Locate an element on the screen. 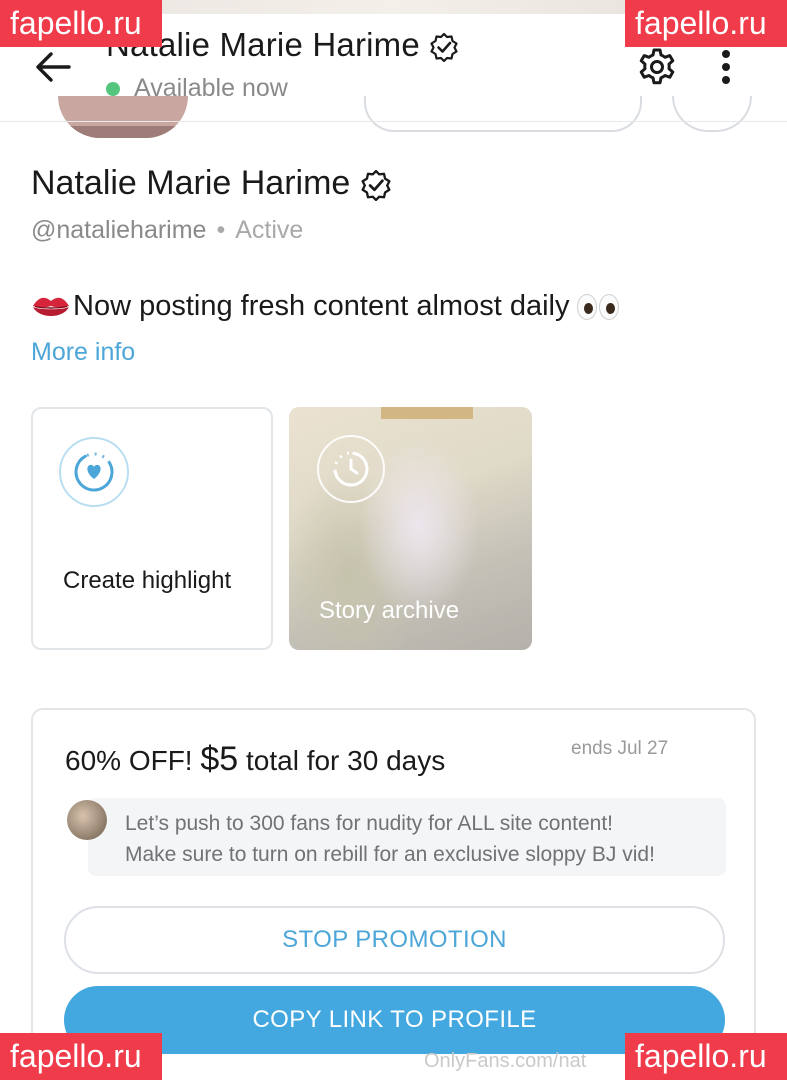  watermark-bottom-right: fapello.ru is located at coordinates (706, 1056).